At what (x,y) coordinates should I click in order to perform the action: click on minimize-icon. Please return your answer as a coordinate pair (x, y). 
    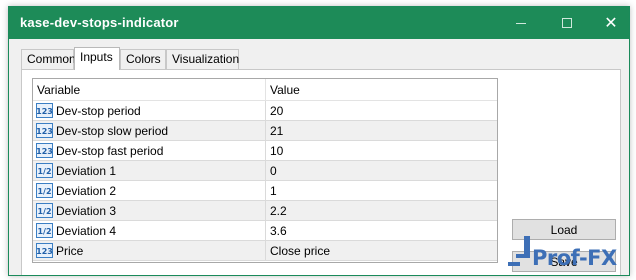
    Looking at the image, I should click on (521, 23).